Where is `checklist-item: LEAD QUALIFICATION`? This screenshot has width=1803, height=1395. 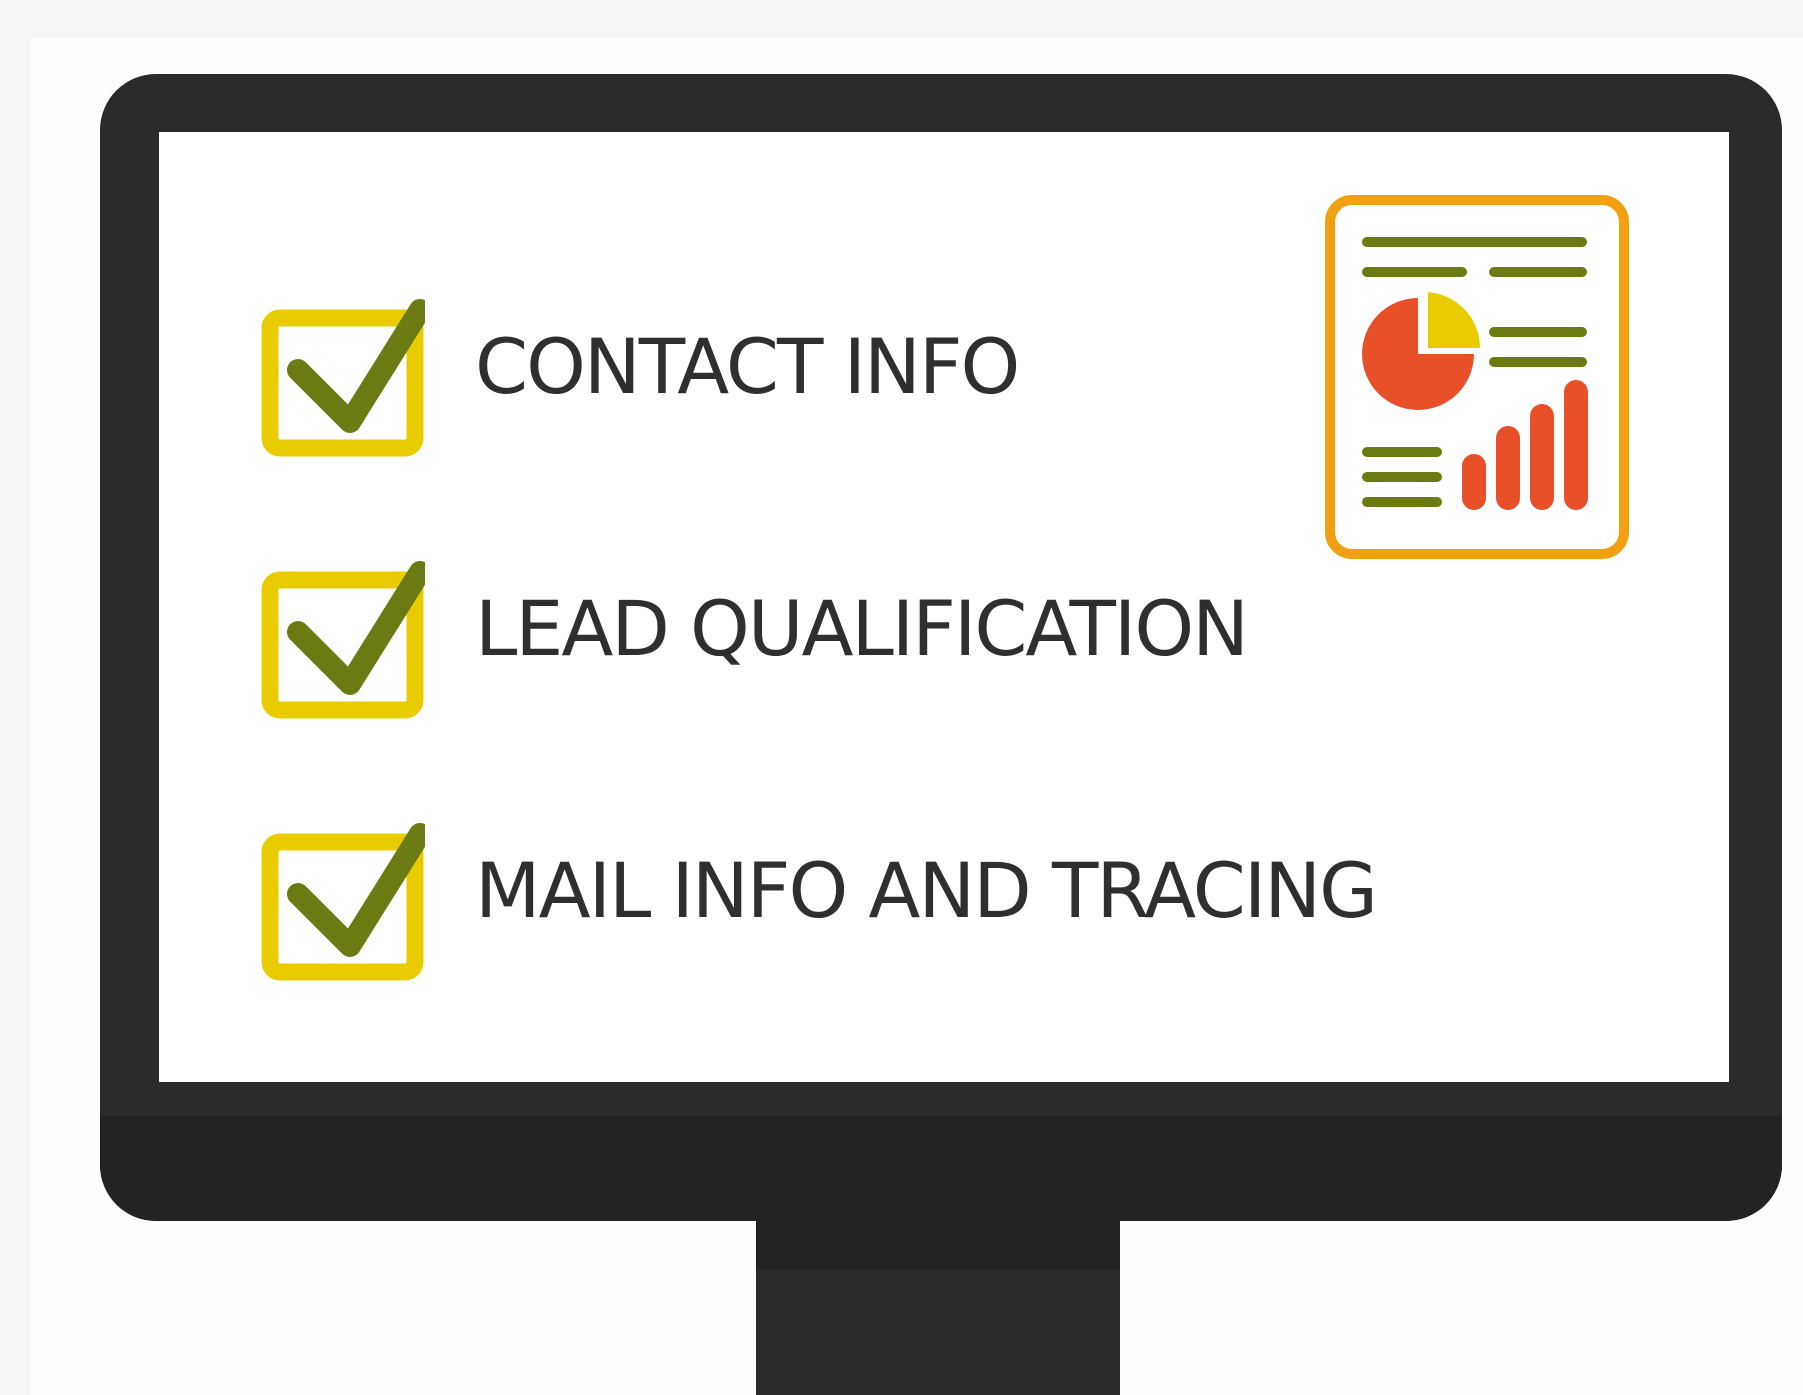 checklist-item: LEAD QUALIFICATION is located at coordinates (860, 626).